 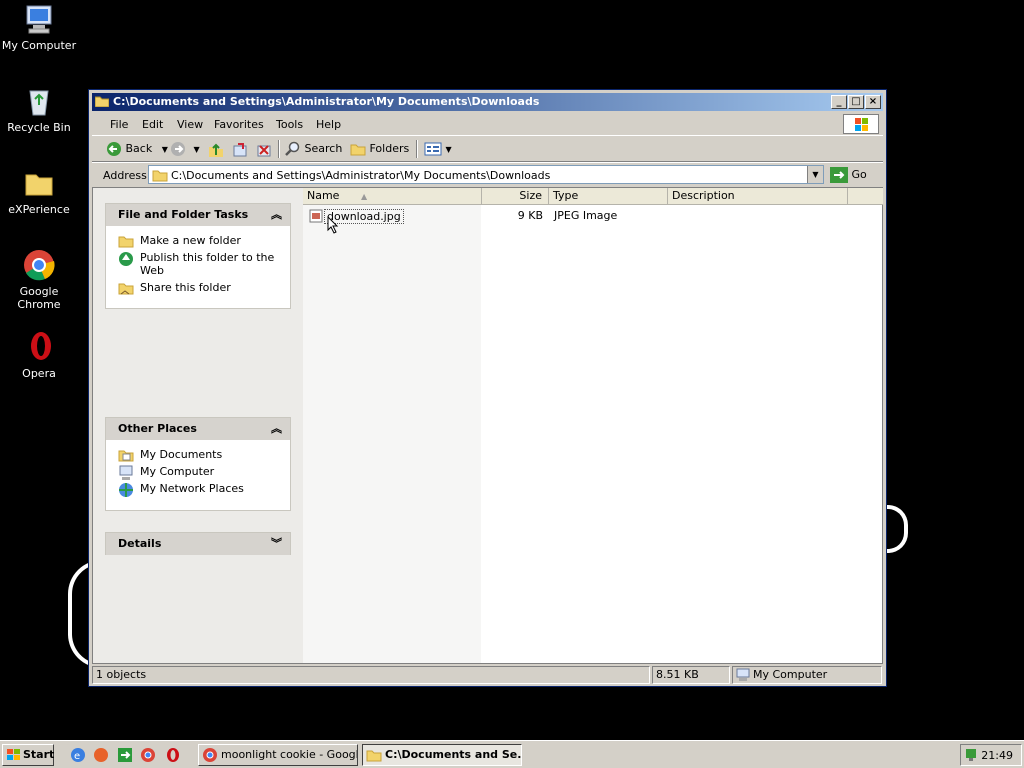 What do you see at coordinates (181, 454) in the screenshot?
I see `place-label: My Documents` at bounding box center [181, 454].